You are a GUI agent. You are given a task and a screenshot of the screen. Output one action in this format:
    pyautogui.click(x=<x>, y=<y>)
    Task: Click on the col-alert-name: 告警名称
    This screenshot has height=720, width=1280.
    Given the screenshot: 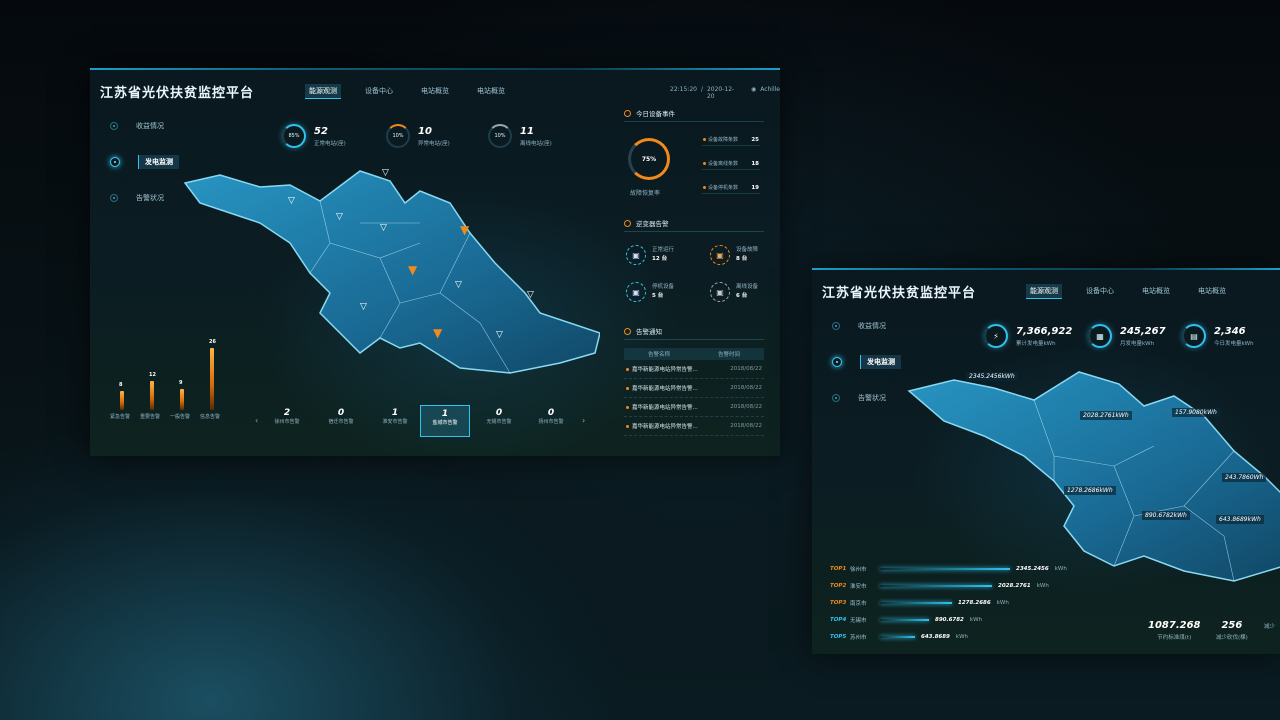 What is the action you would take?
    pyautogui.click(x=658, y=355)
    